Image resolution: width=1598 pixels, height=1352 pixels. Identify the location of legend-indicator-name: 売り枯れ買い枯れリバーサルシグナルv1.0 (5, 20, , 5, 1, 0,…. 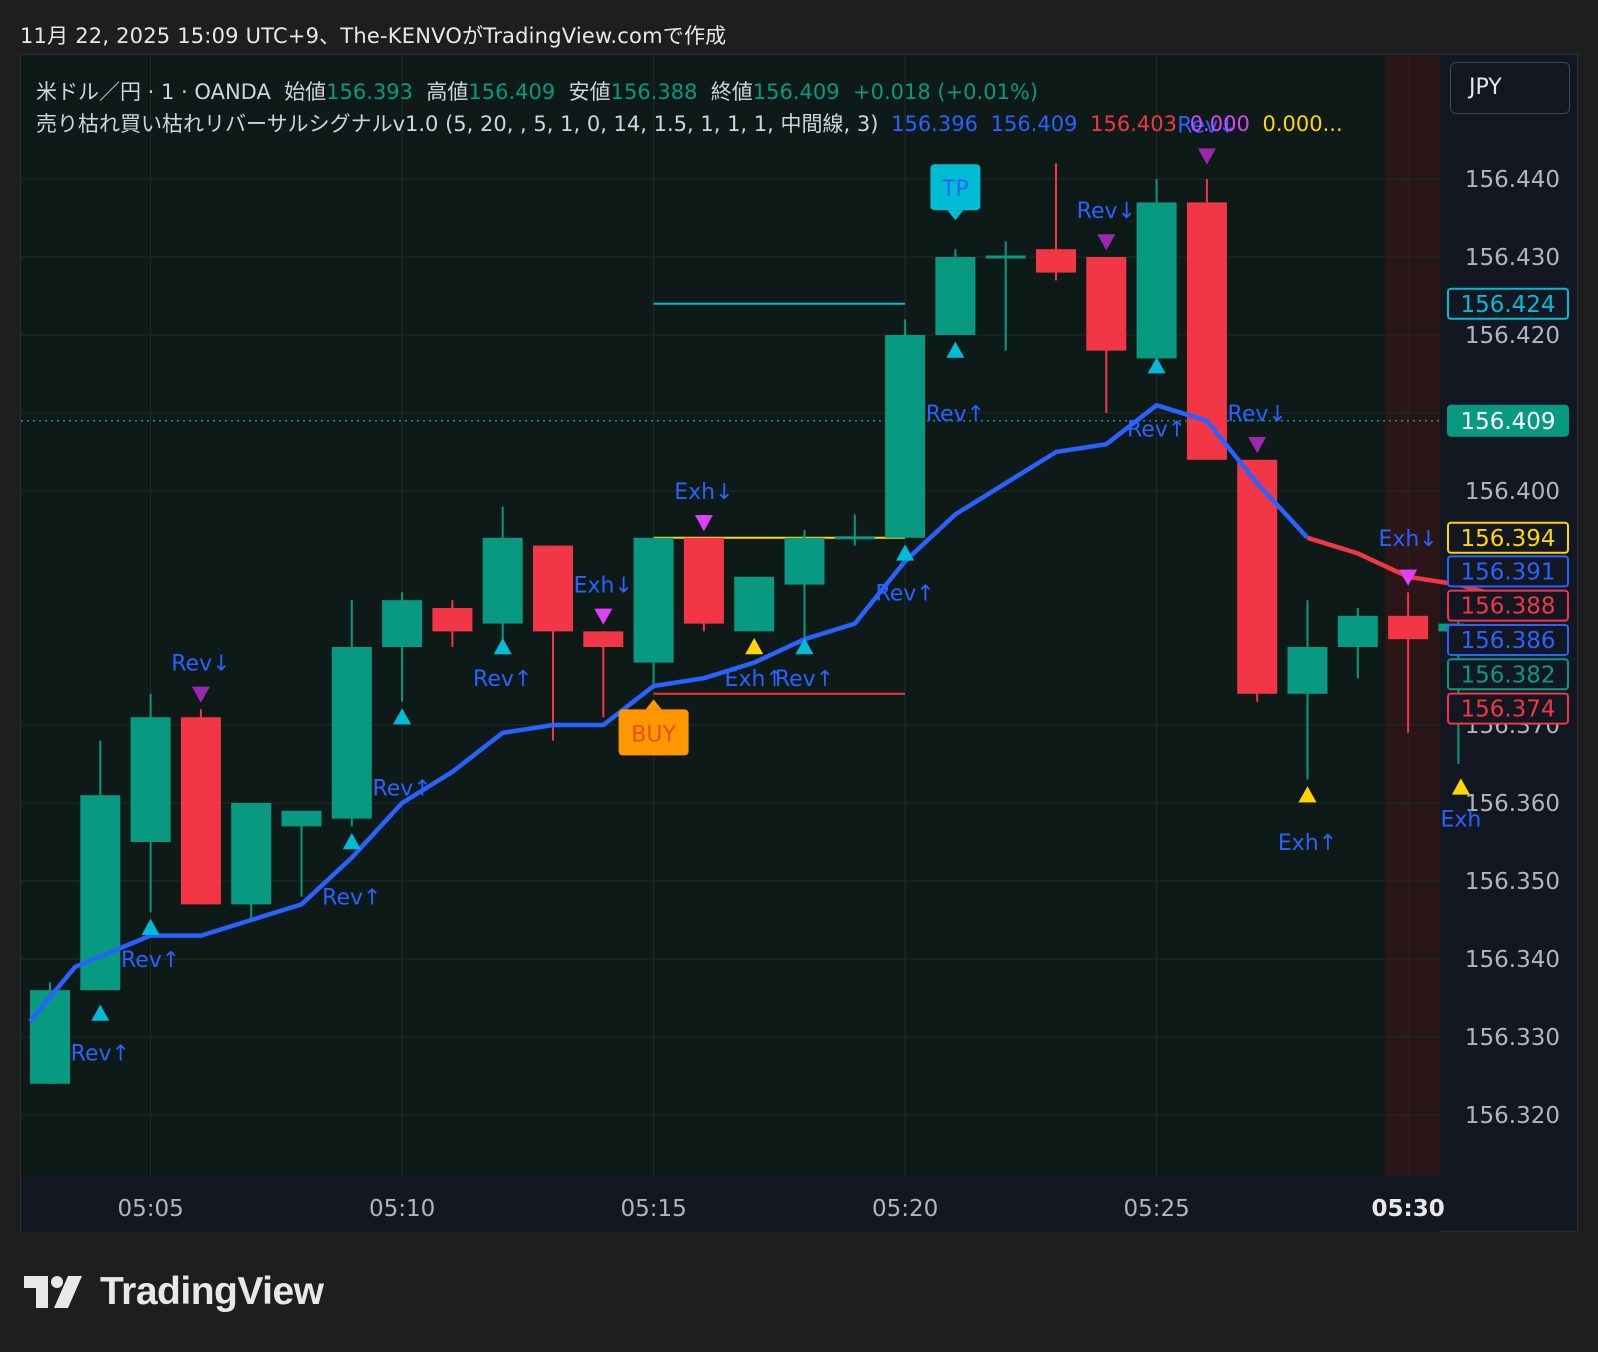
(457, 124).